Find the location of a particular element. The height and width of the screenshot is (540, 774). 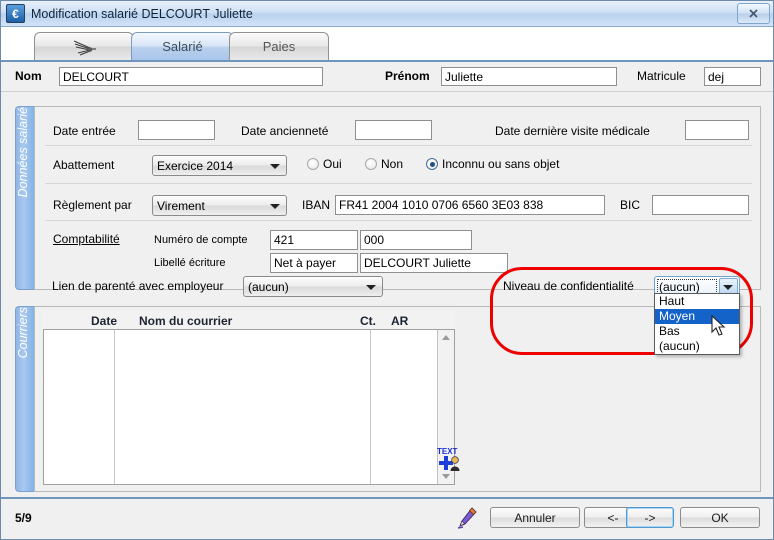

matricule-input: dej is located at coordinates (732, 76).